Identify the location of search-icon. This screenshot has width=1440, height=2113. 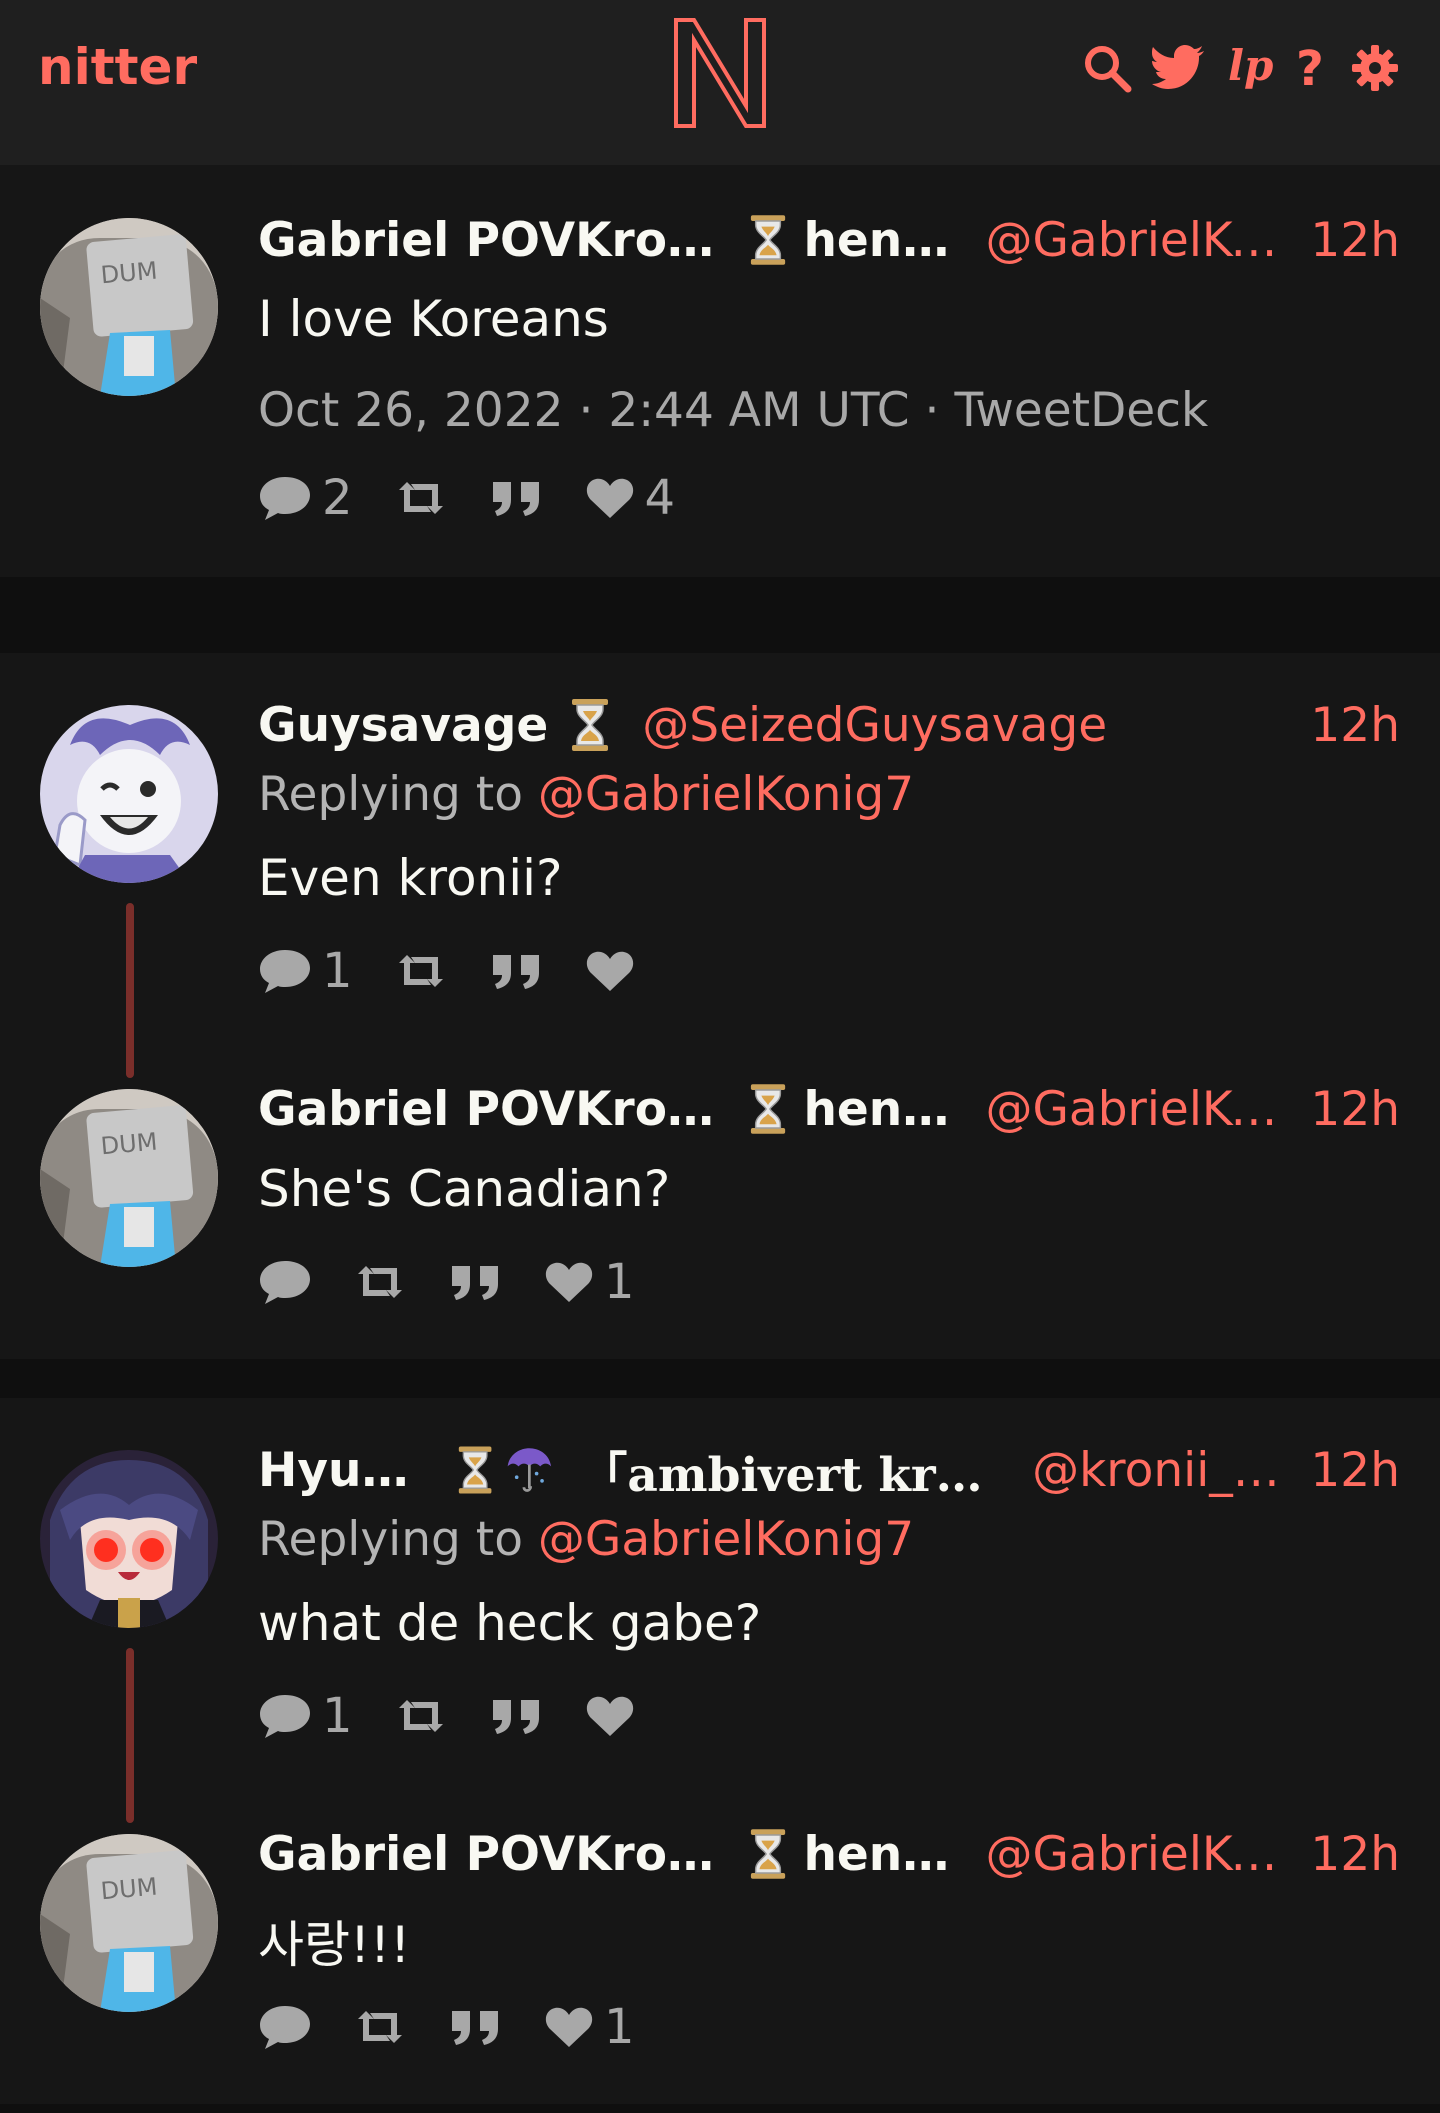
(1107, 68).